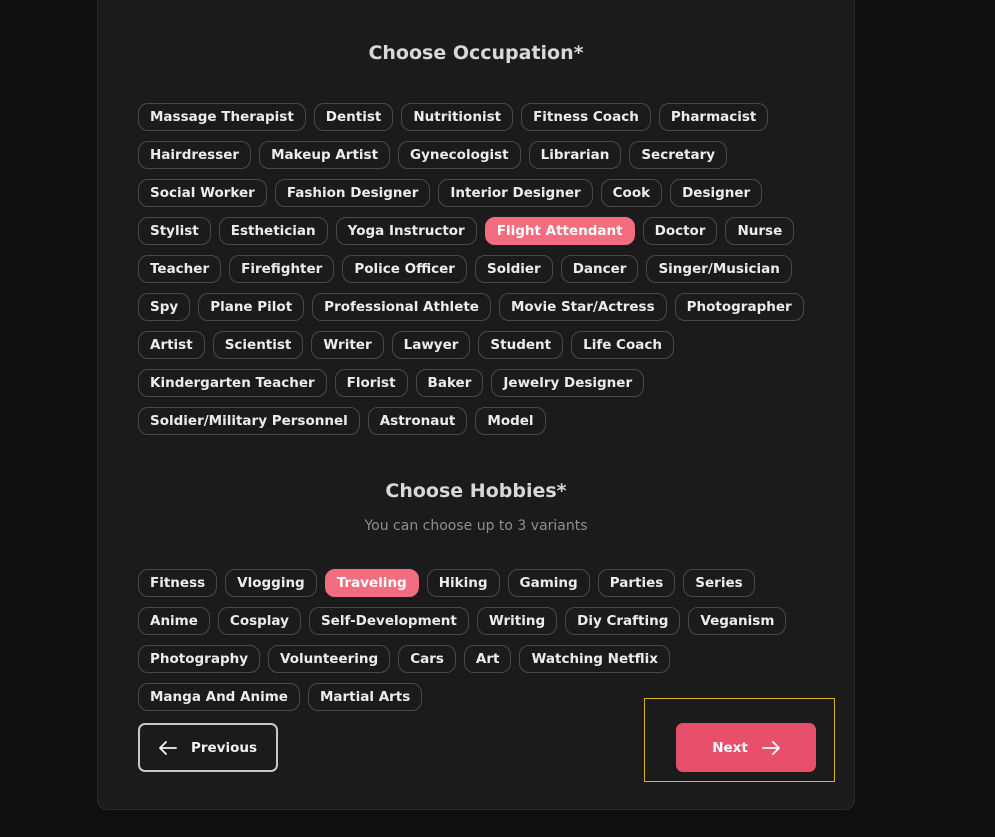  I want to click on occupation-chip-fitness-coach: Fitness Coach, so click(586, 117).